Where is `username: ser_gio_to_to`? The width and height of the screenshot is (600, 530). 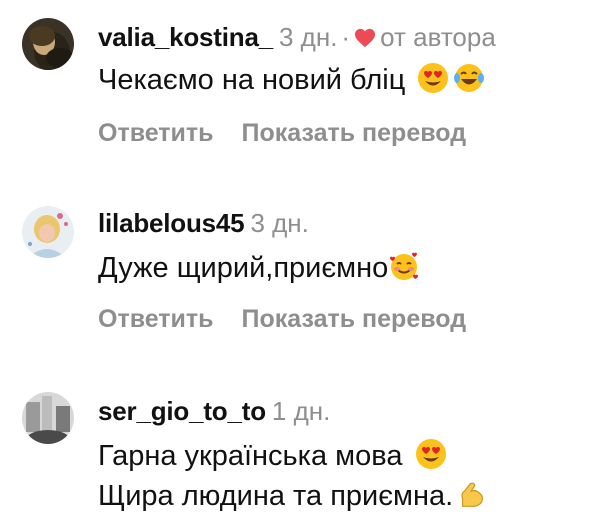 username: ser_gio_to_to is located at coordinates (182, 411).